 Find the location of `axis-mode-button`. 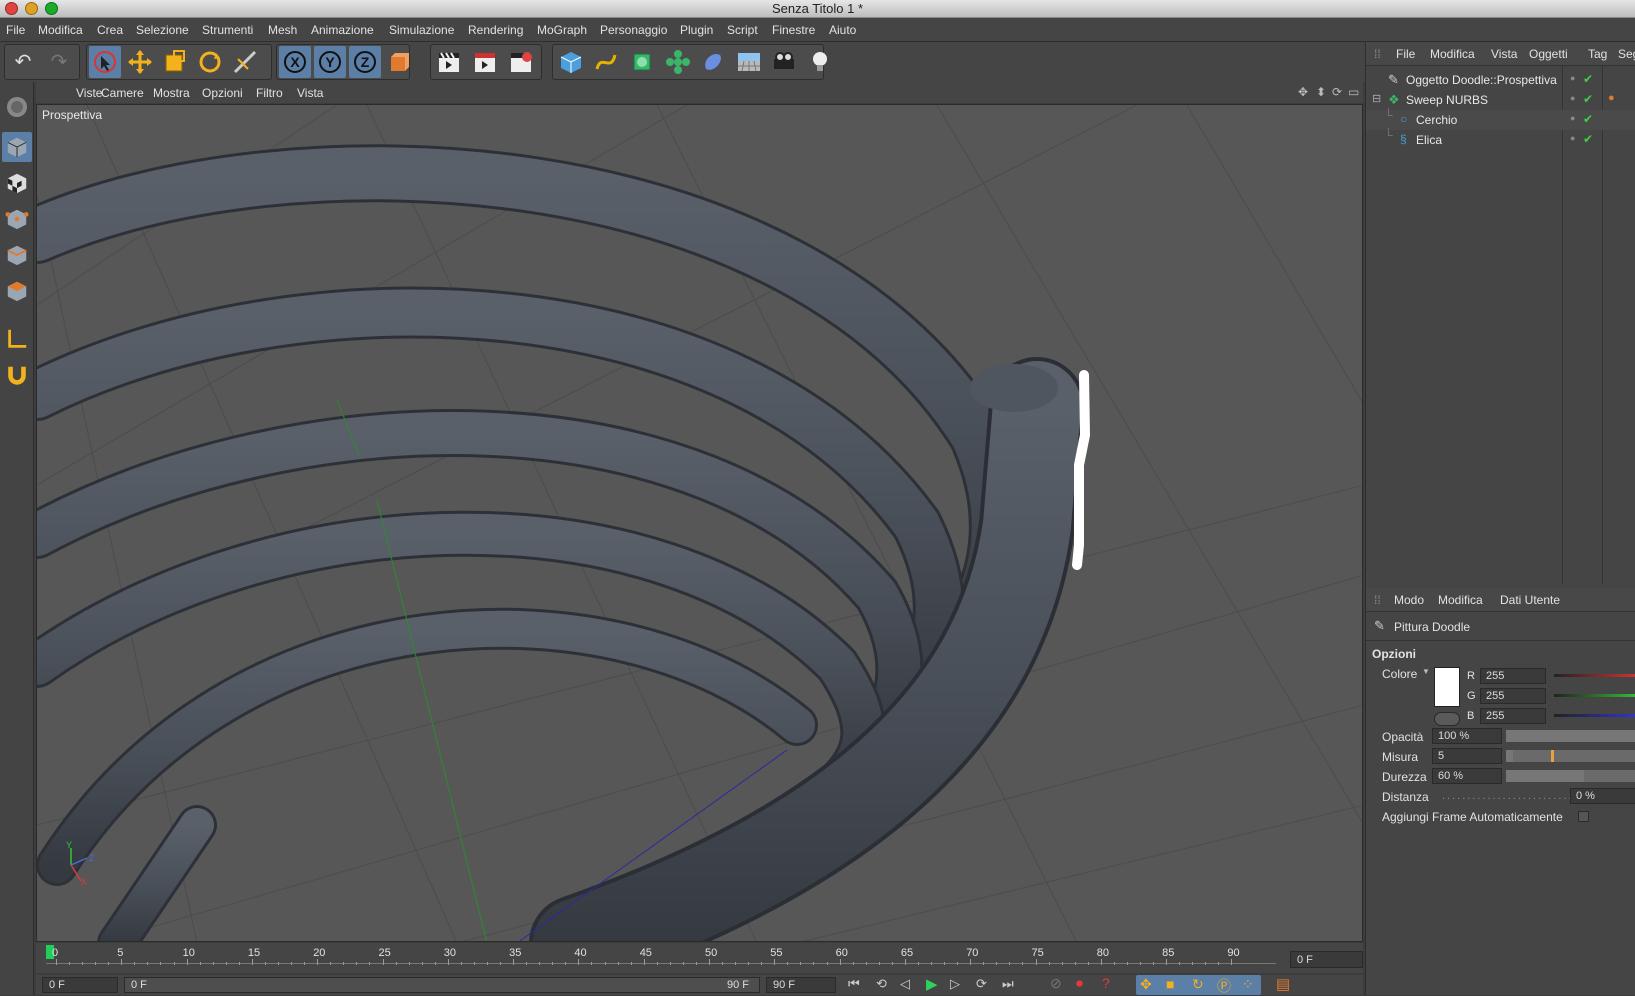

axis-mode-button is located at coordinates (17, 339).